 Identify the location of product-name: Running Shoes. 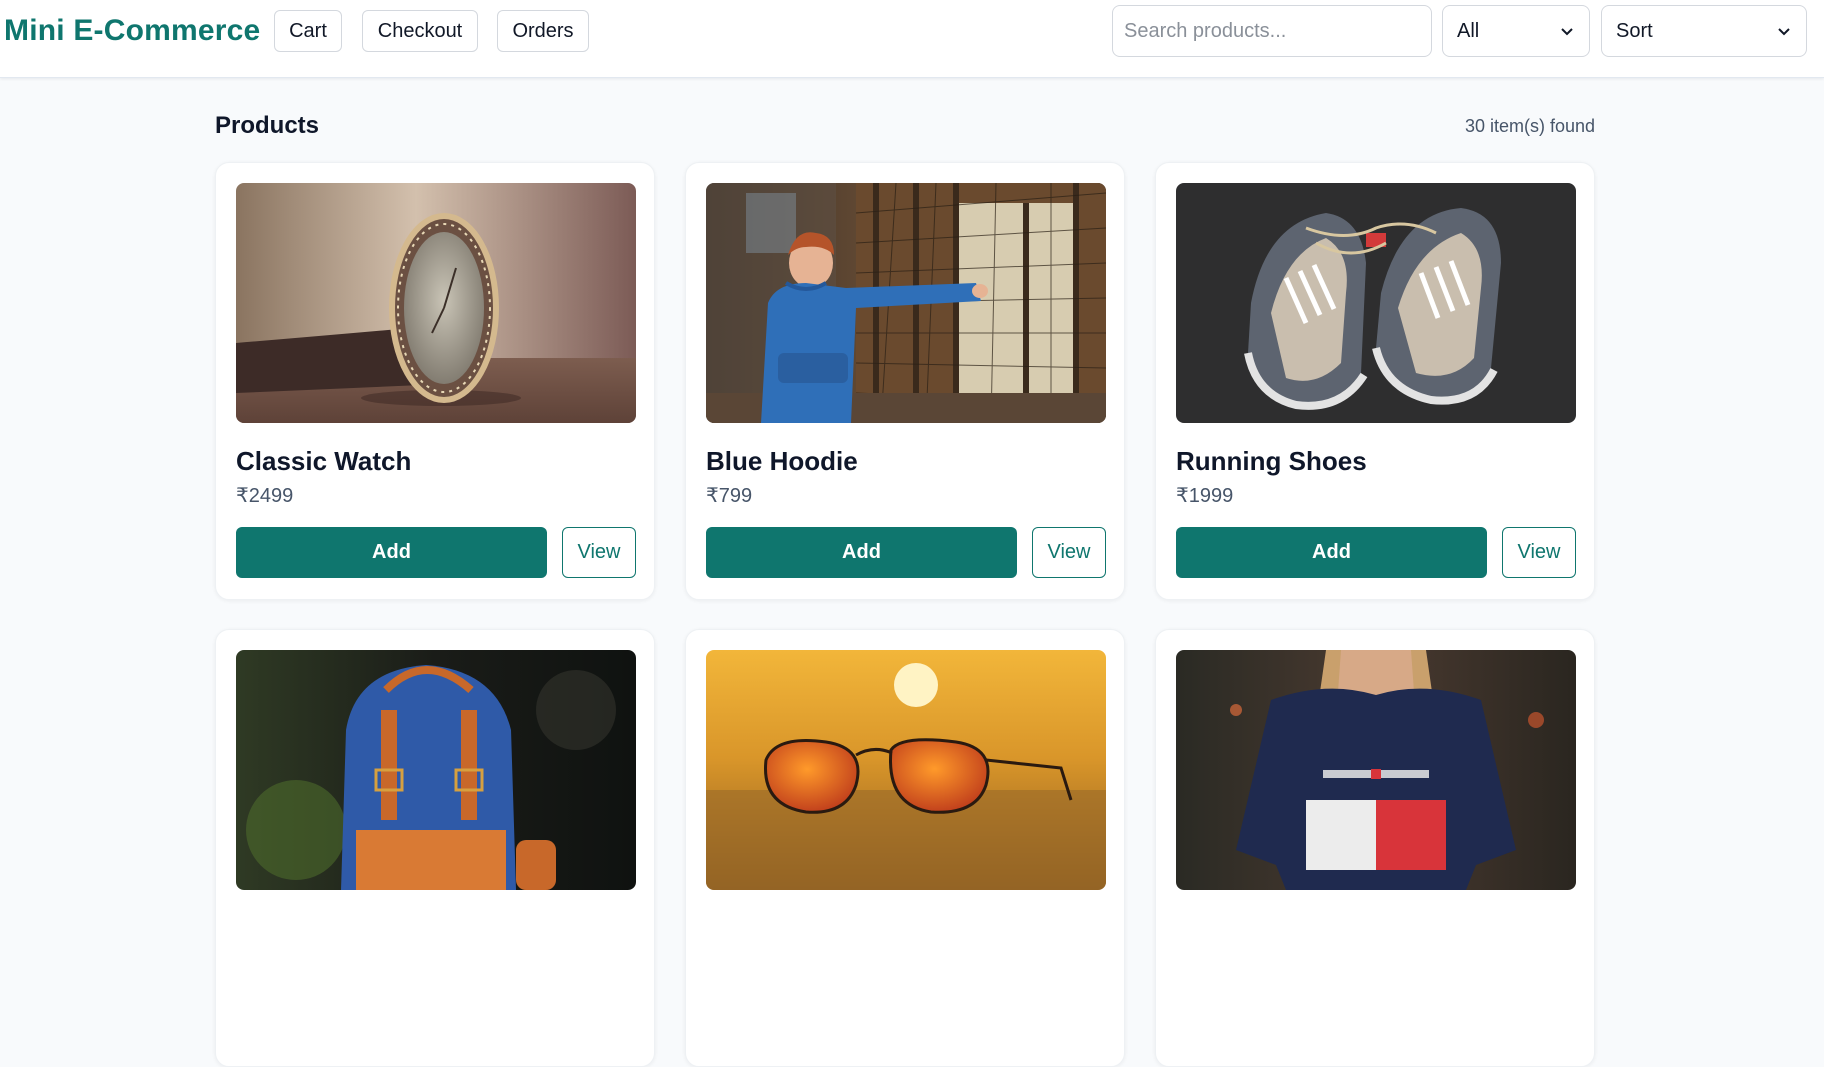
(1271, 461).